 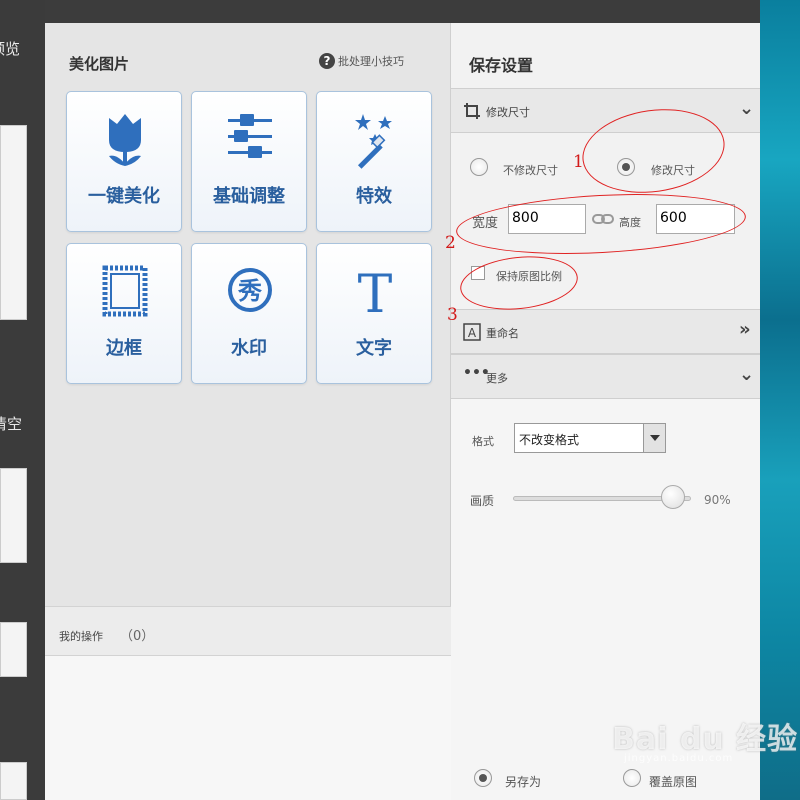 I want to click on svg-text: T, so click(x=375, y=293).